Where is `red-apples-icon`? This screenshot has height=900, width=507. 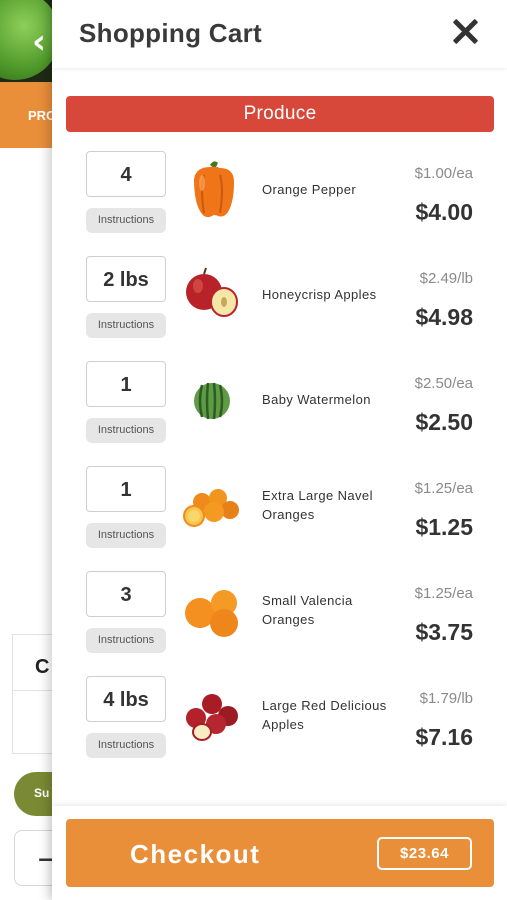
red-apples-icon is located at coordinates (212, 717).